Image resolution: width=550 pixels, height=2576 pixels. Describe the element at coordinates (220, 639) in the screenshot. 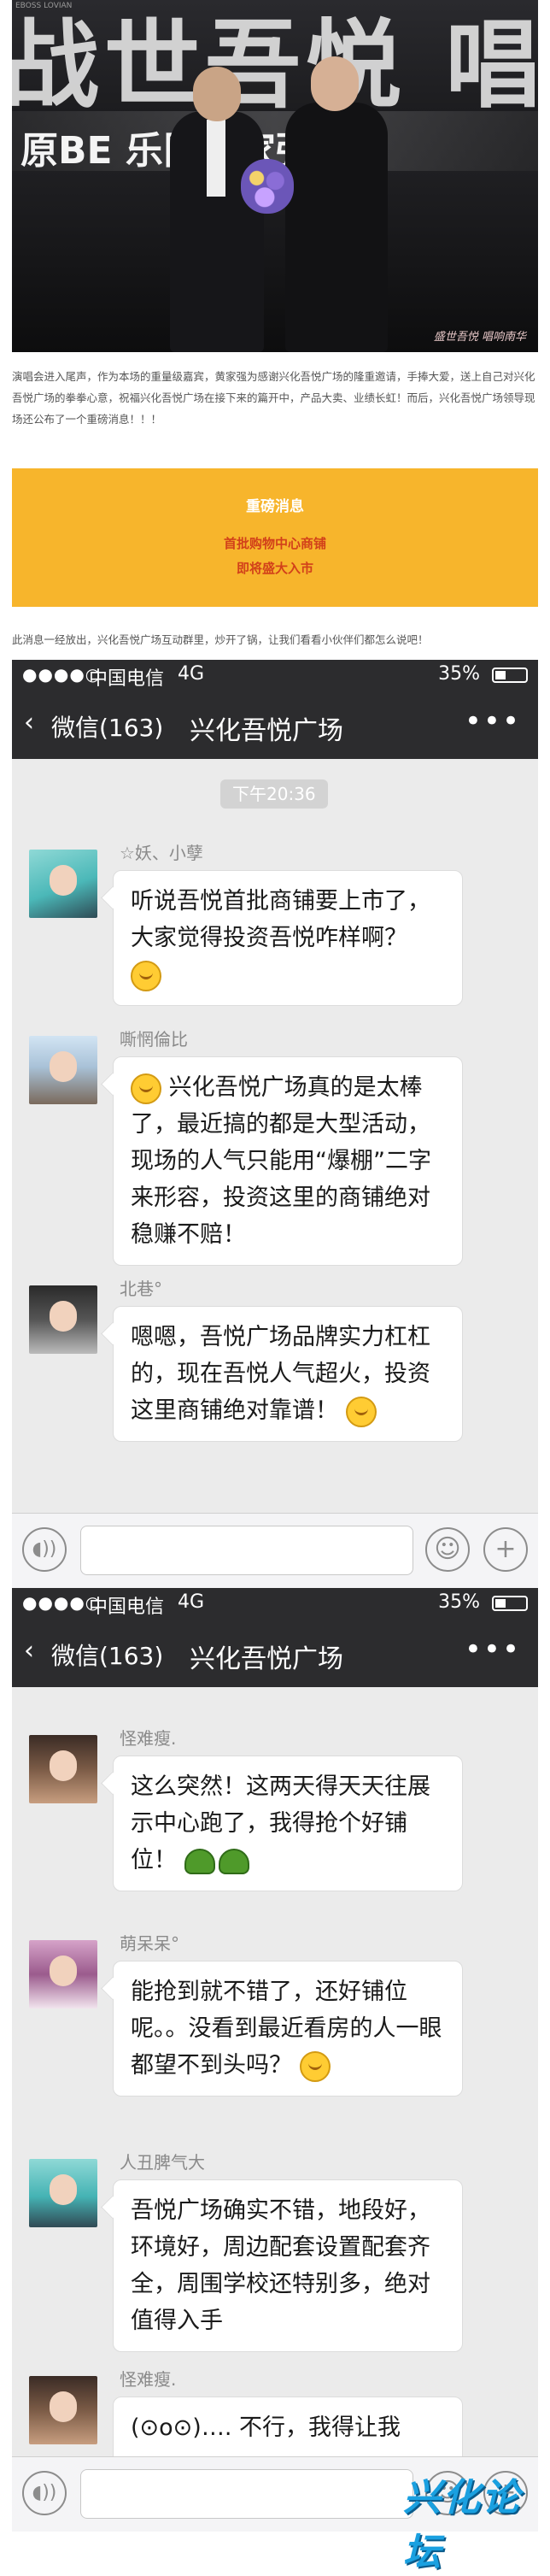

I see `article-paragraph-2: 此消息一经放出，兴化吾悦广场互动群里，炒开了锅，让我们看看小伙伴们都怎么说吧！` at that location.